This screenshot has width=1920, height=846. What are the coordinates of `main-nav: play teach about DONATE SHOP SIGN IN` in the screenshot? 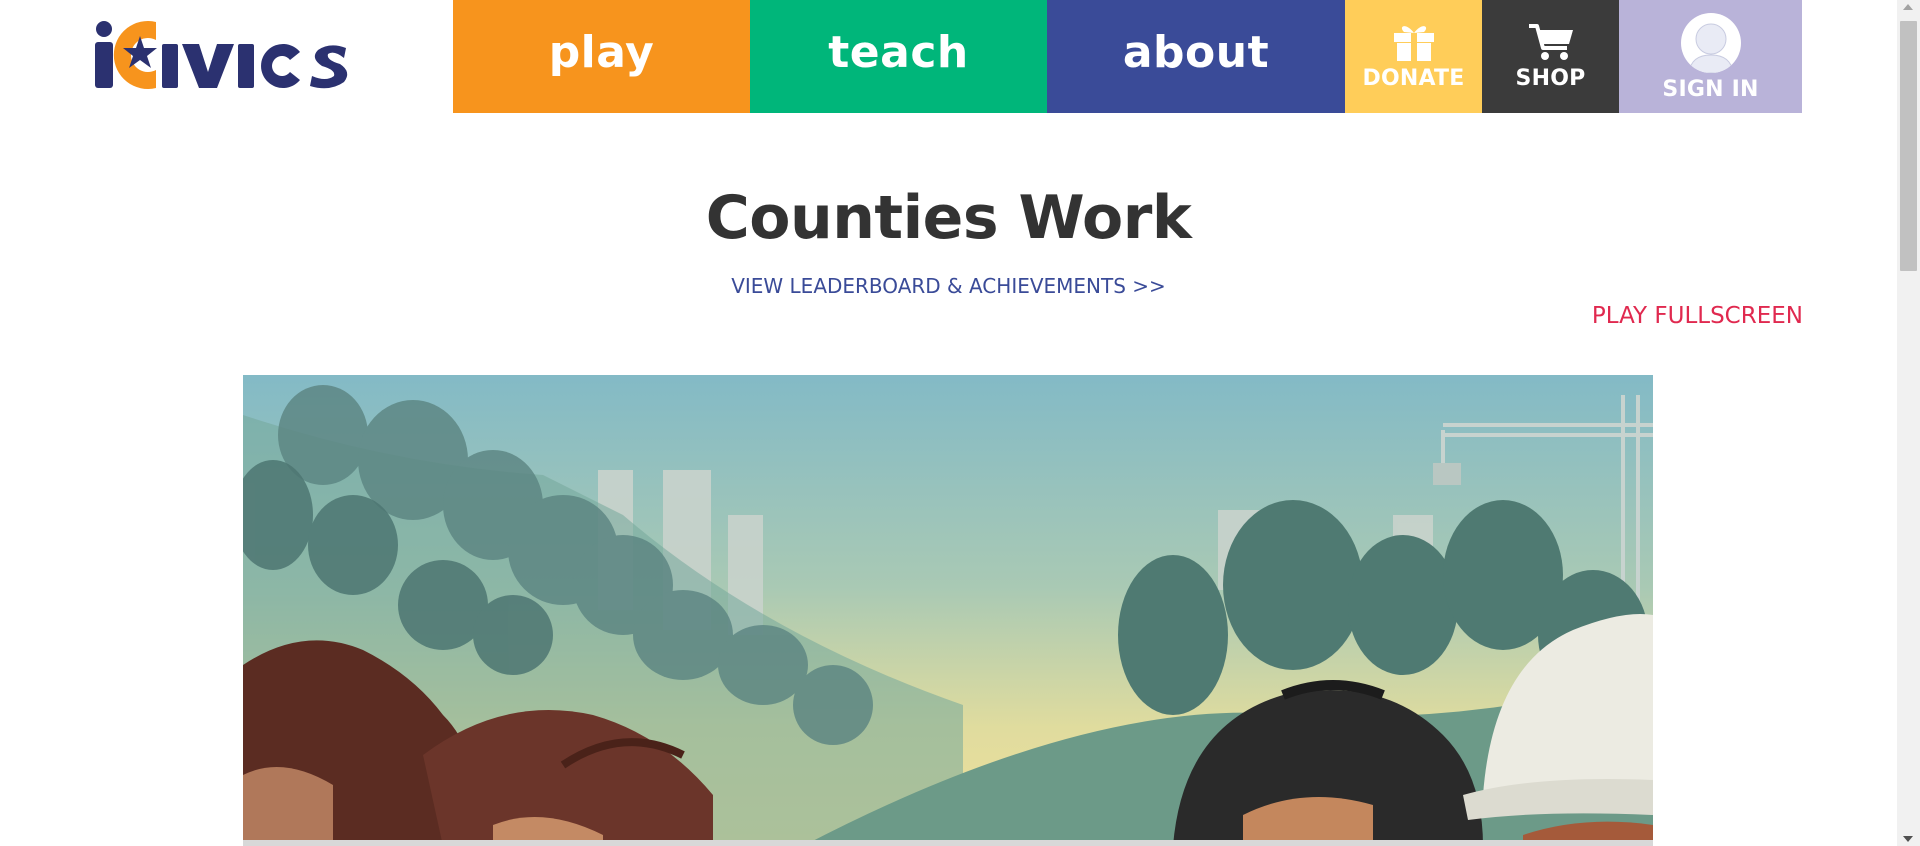 It's located at (1127, 56).